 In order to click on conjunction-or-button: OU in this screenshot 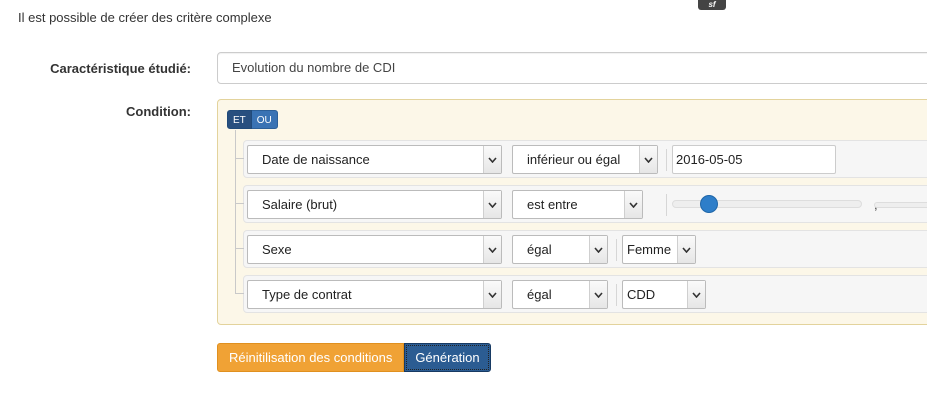, I will do `click(264, 119)`.